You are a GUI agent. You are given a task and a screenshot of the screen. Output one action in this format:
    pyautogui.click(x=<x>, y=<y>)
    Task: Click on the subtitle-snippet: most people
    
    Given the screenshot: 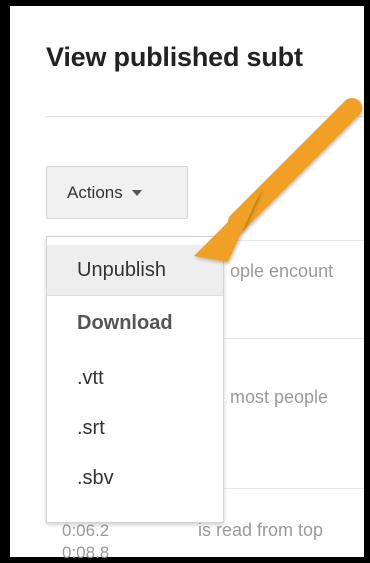 What is the action you would take?
    pyautogui.click(x=279, y=397)
    